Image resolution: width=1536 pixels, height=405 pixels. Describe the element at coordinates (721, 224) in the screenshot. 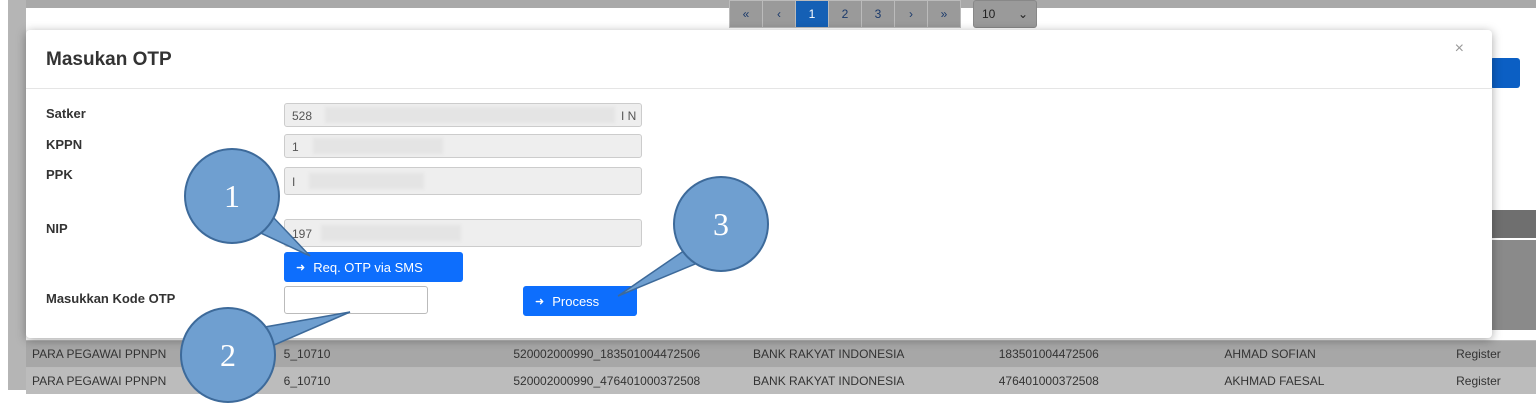

I see `callout-number: 3` at that location.